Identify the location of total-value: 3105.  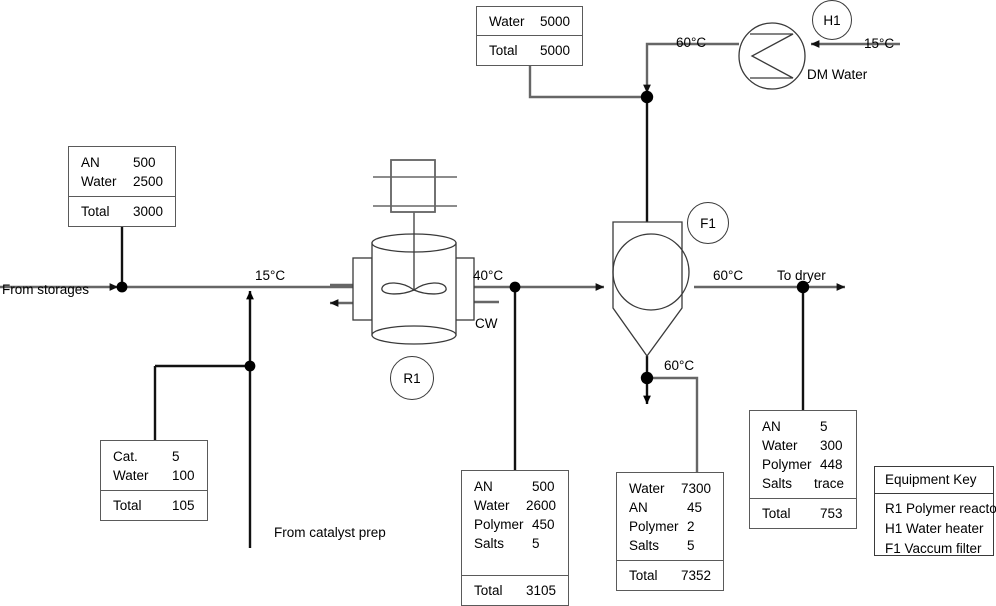
(540, 590).